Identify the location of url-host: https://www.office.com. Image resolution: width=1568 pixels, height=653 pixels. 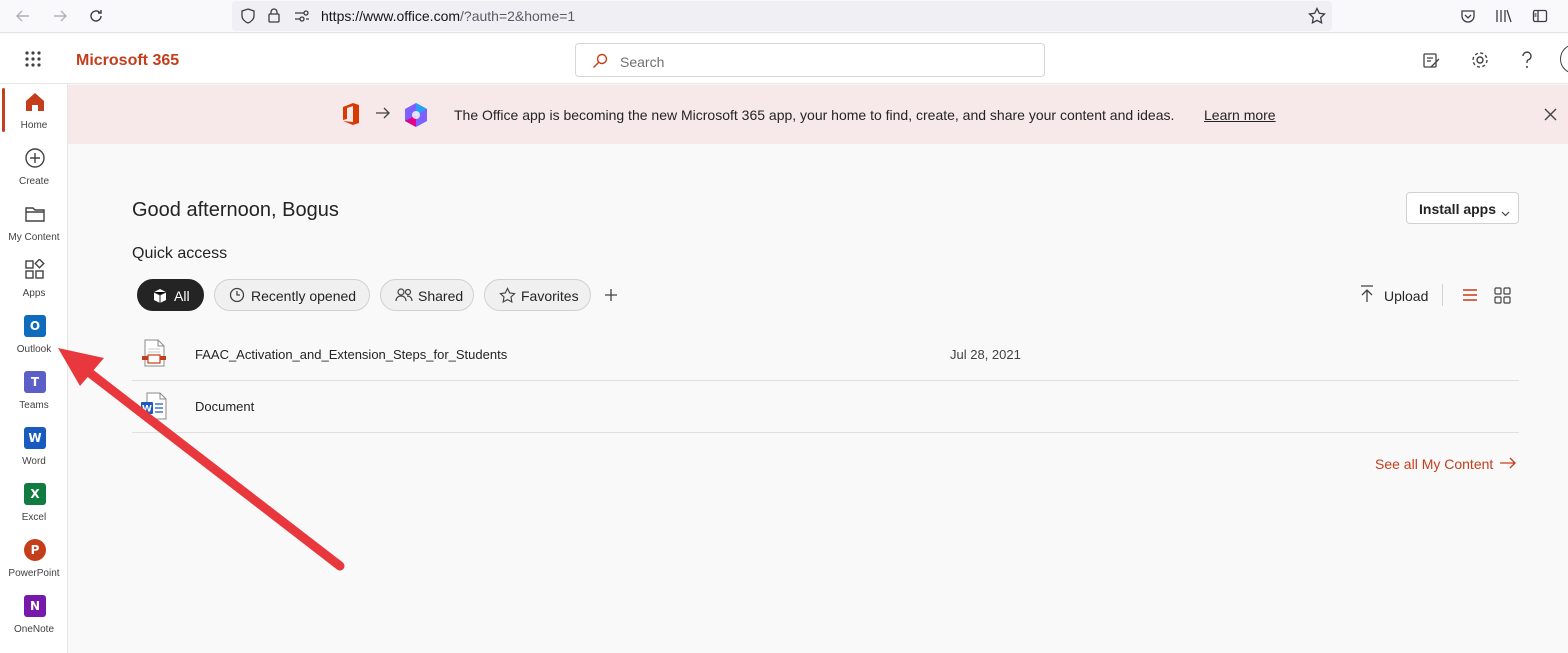
(391, 16).